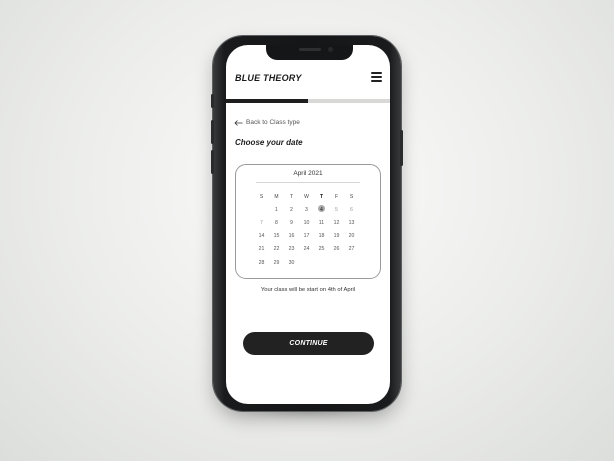  I want to click on page-title: Choose your date, so click(269, 142).